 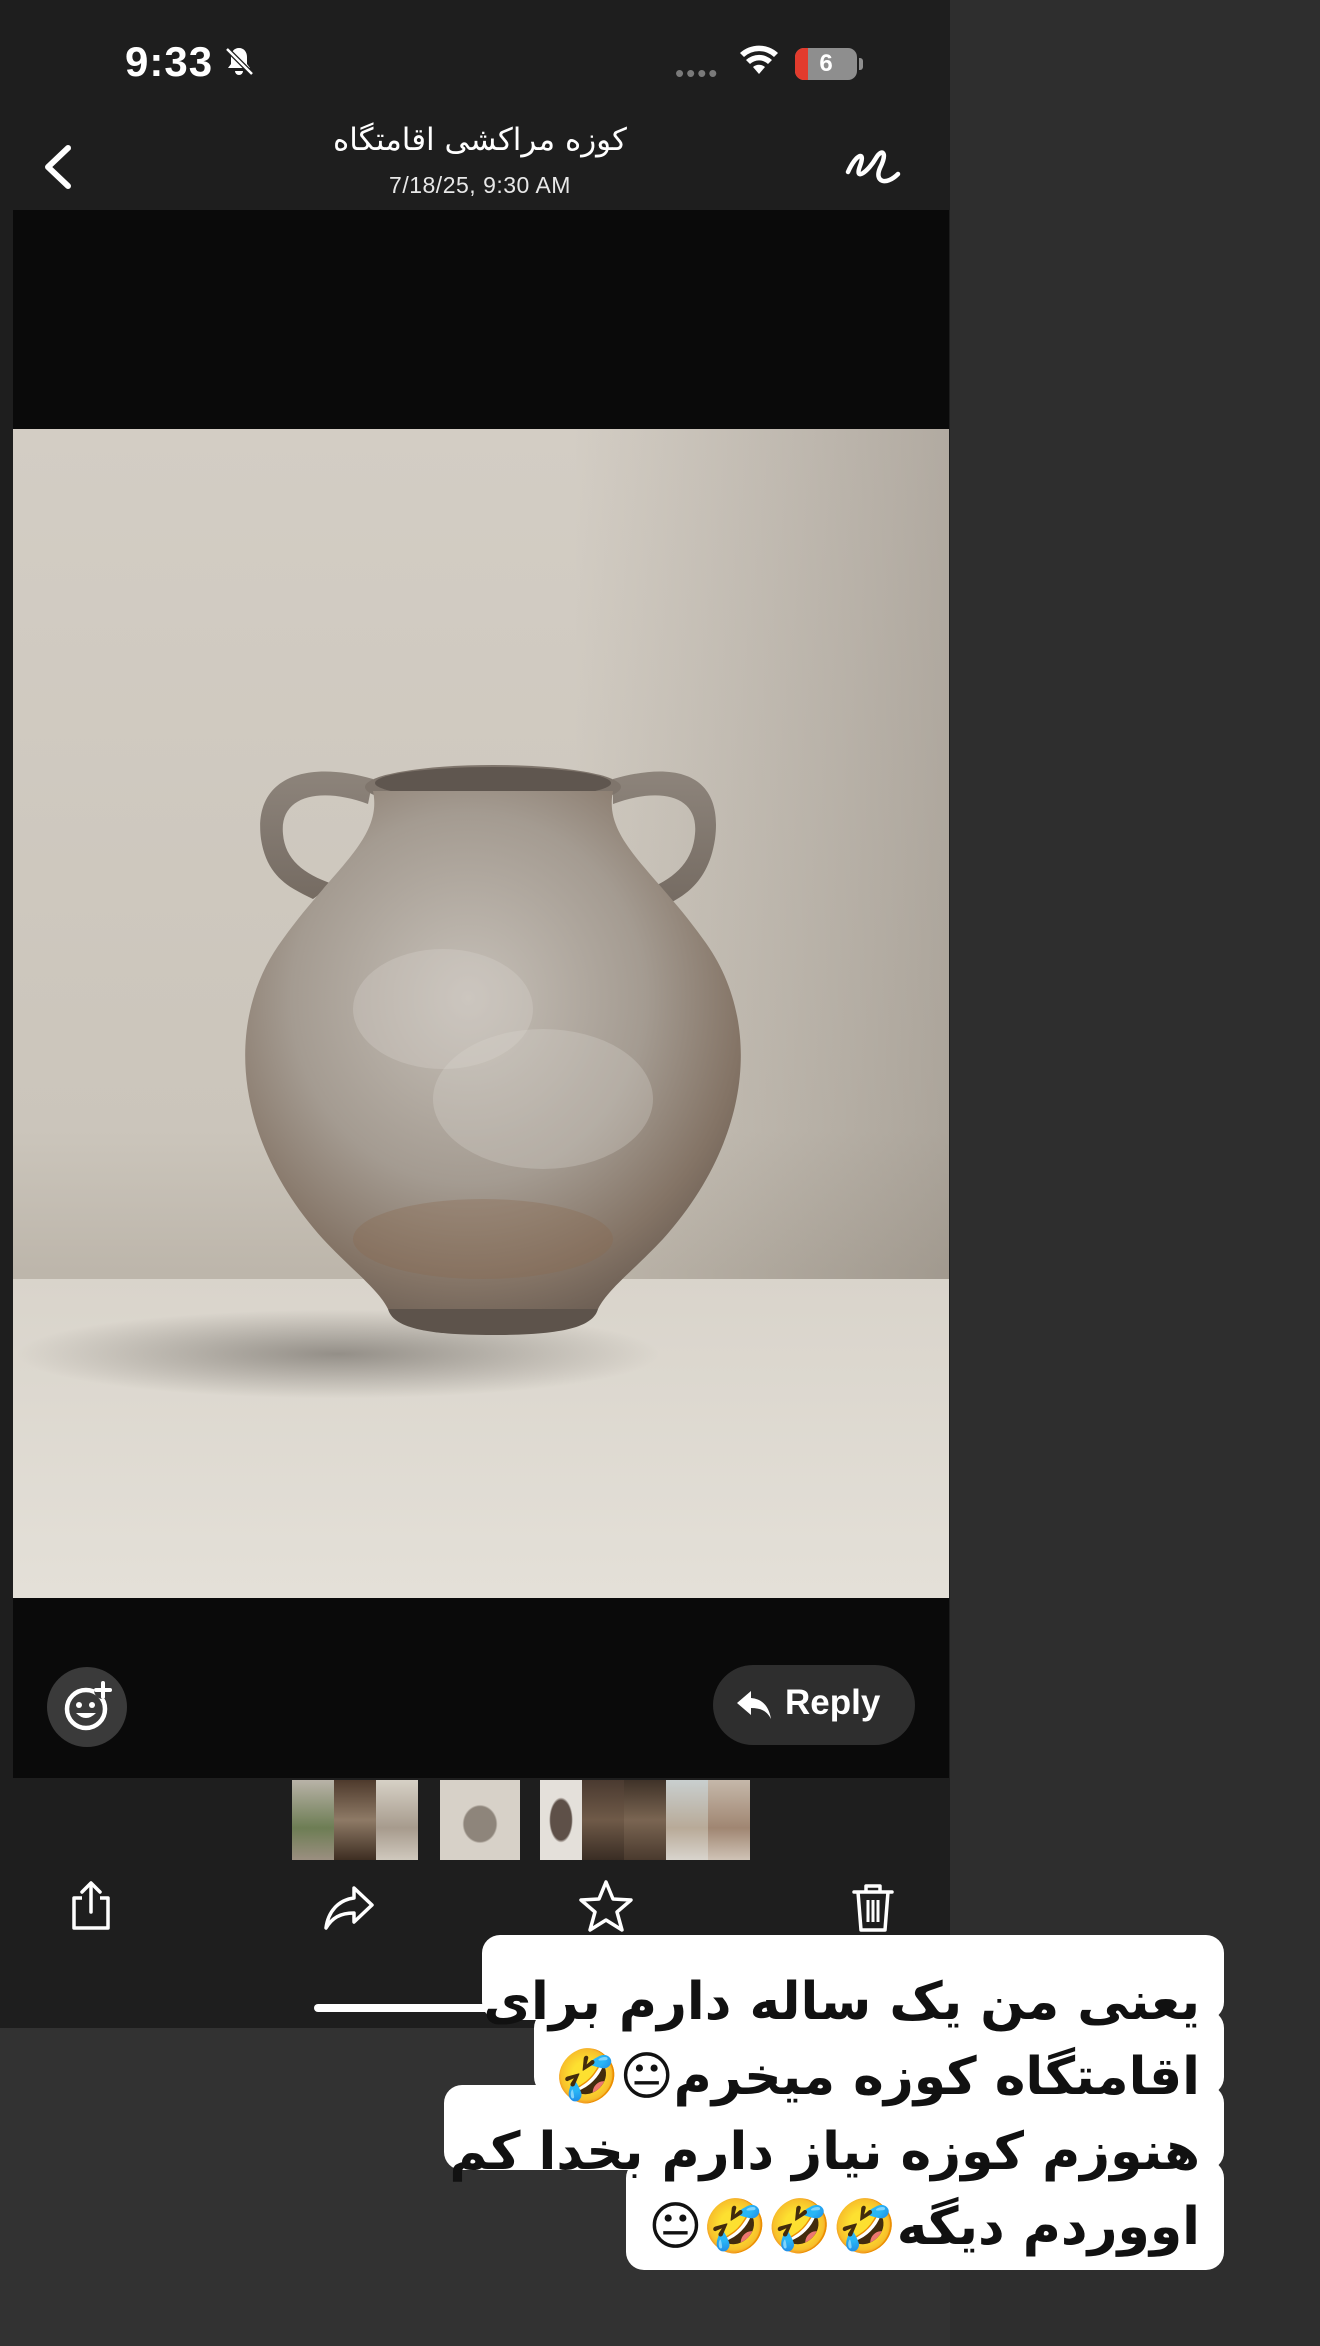 What do you see at coordinates (833, 1702) in the screenshot?
I see `reply-label: Reply` at bounding box center [833, 1702].